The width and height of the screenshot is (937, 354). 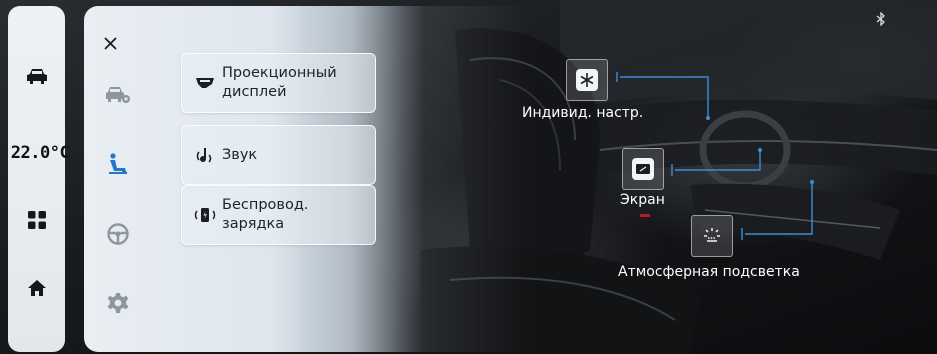 I want to click on sound-icon-wrap, so click(x=202, y=155).